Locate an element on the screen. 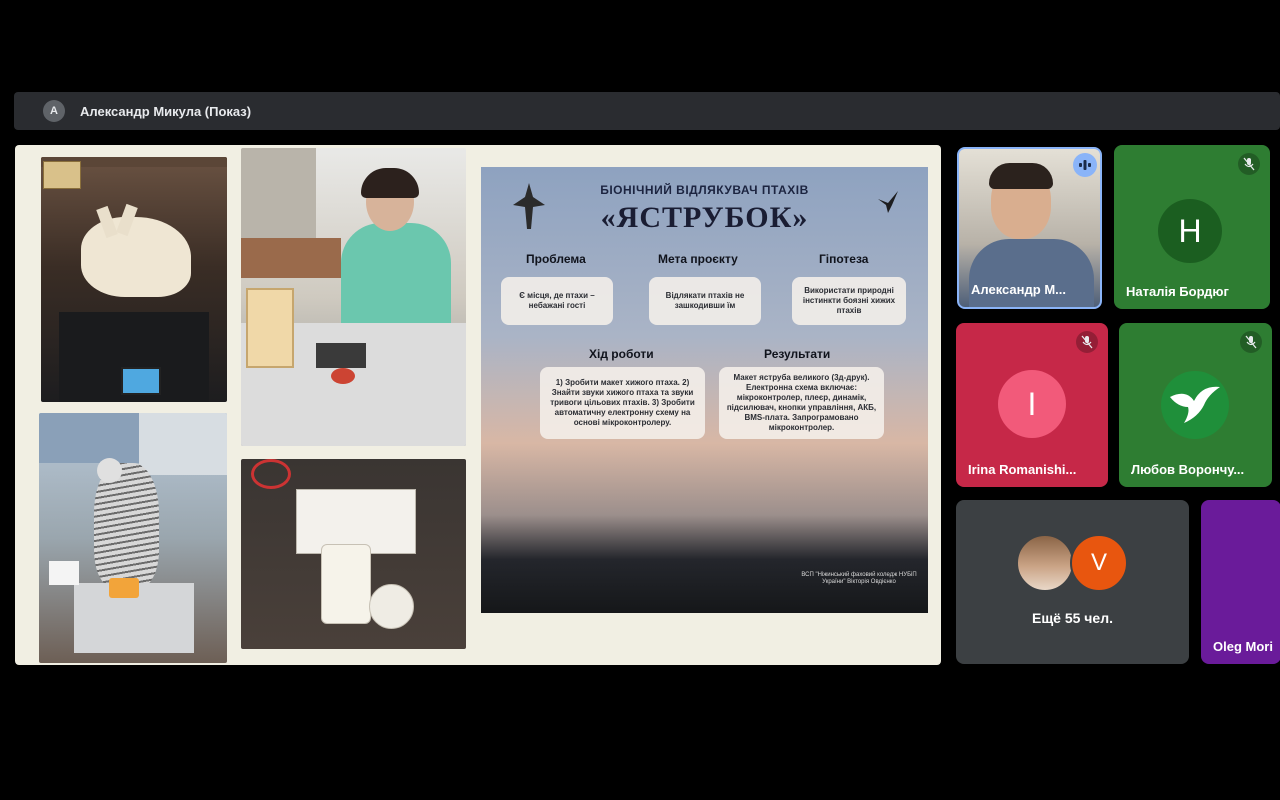 The height and width of the screenshot is (800, 1280). participant-name: Наталія Бордюг is located at coordinates (1177, 291).